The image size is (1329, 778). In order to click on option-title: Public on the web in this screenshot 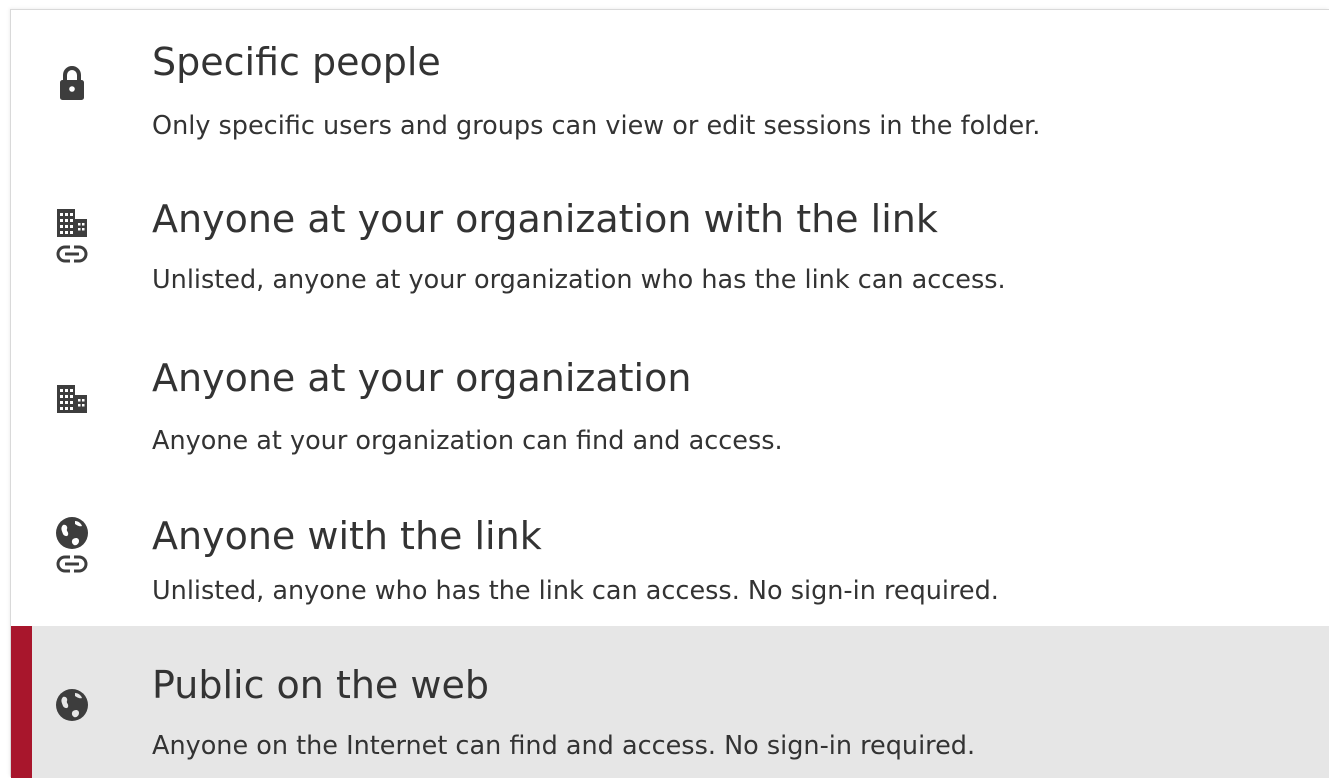, I will do `click(320, 685)`.